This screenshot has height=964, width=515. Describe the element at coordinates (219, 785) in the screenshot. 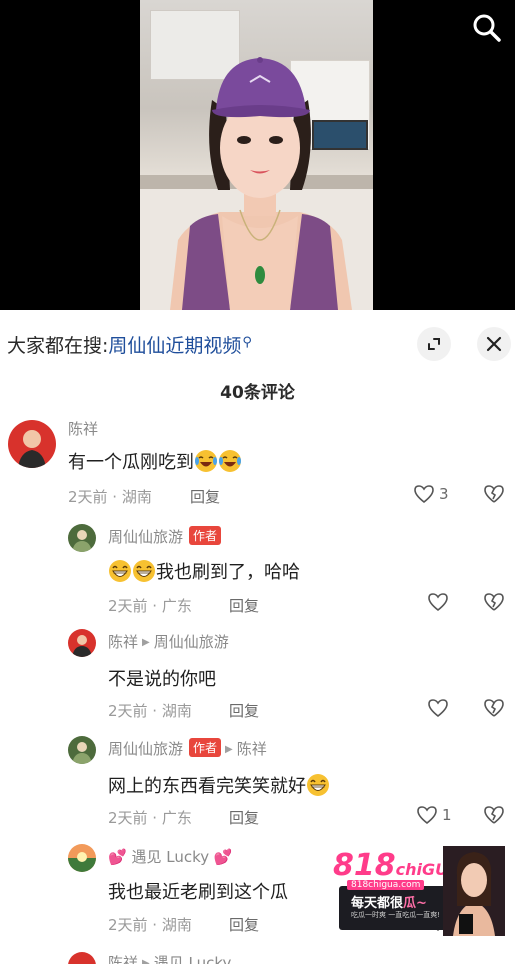

I see `comment-text: 网上的东西看完笑笑就好` at that location.